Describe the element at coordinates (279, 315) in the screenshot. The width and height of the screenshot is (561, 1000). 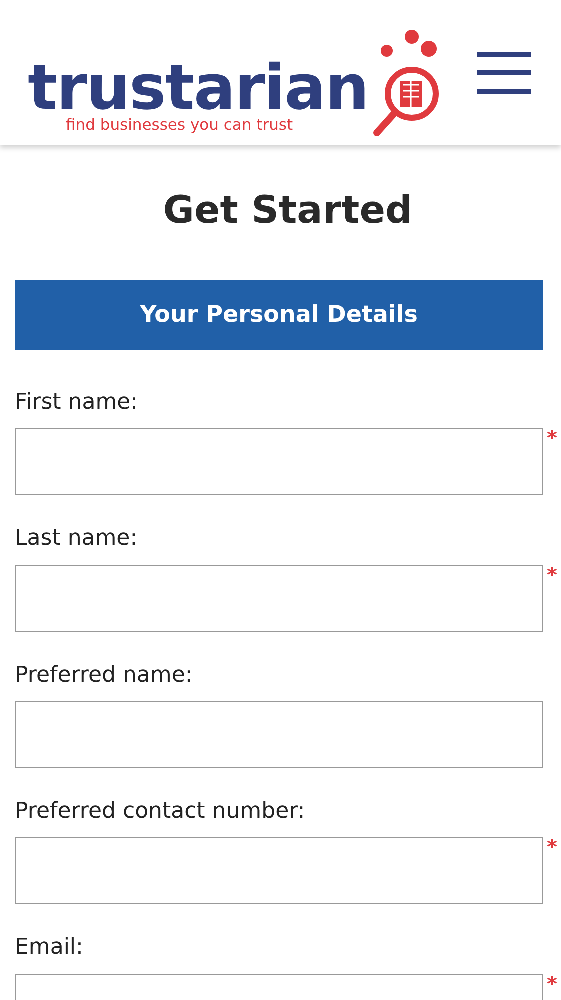
I see `section-header: Your Personal Details` at that location.